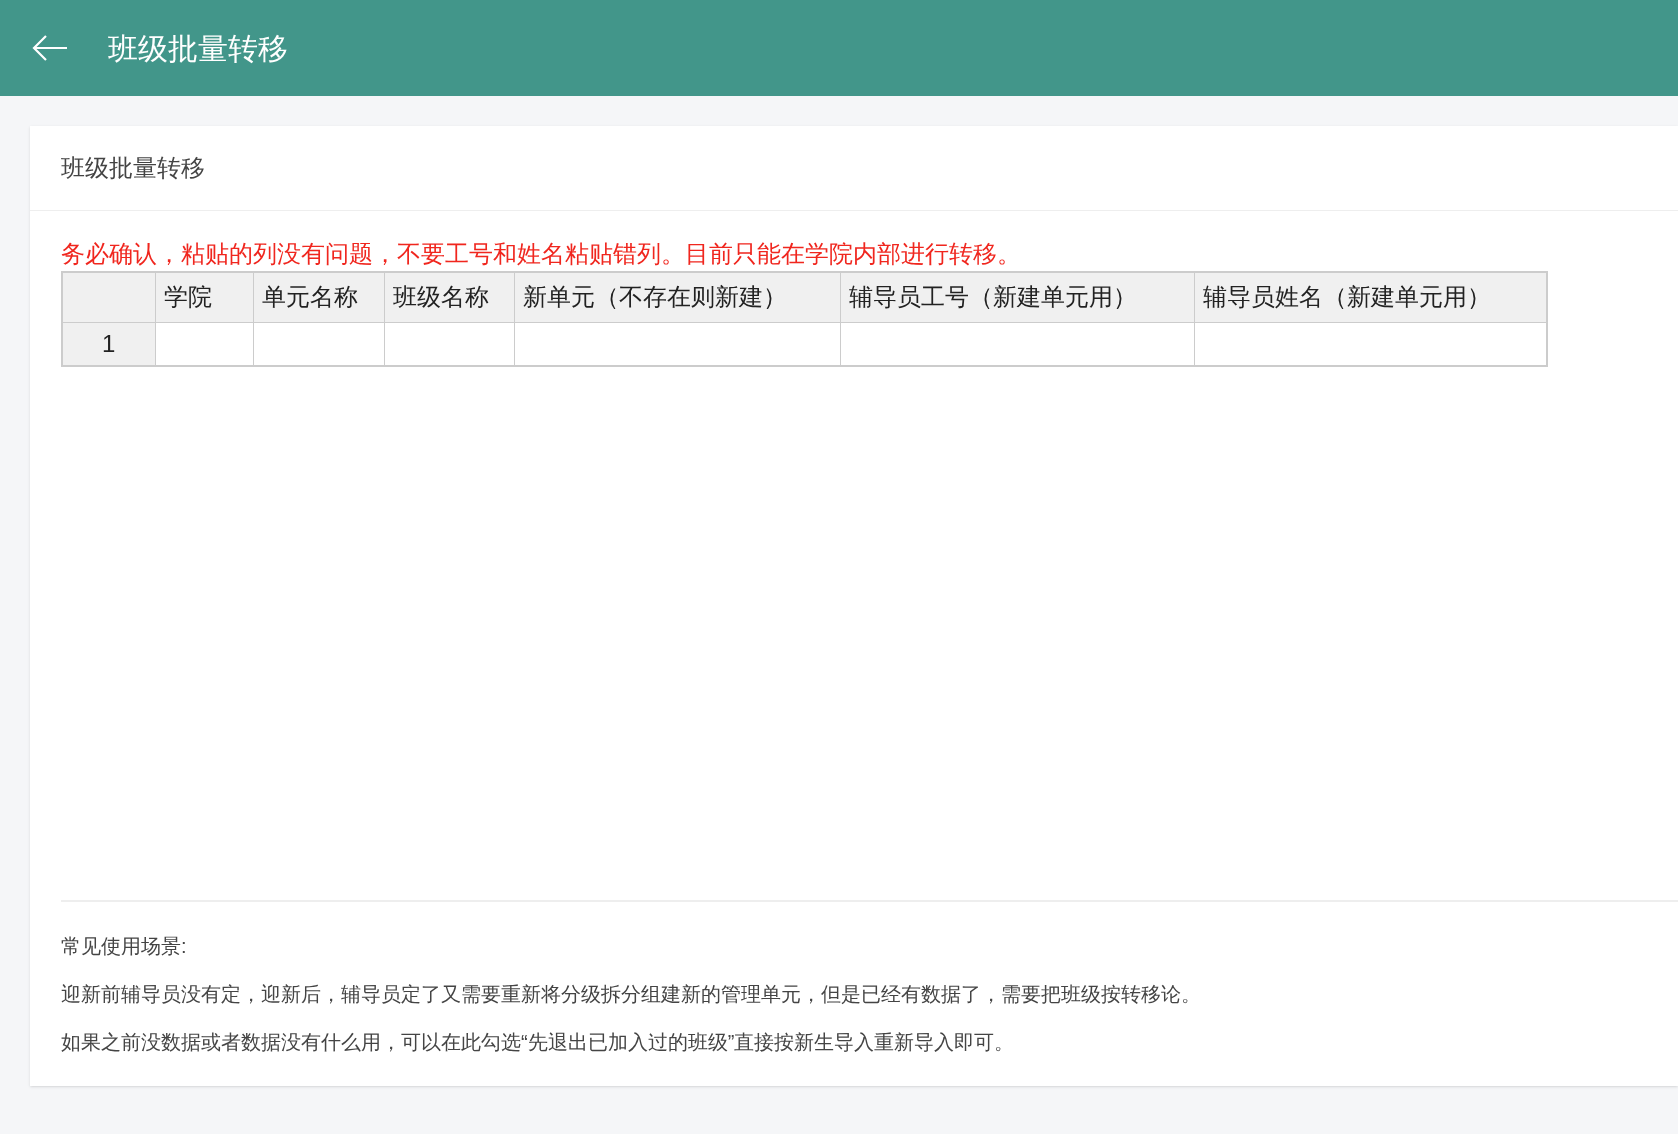 The width and height of the screenshot is (1678, 1134). What do you see at coordinates (538, 1042) in the screenshot?
I see `note-text: 如果之前没数据或者数据没有什么用，可以在此勾选“先退出已加入过的班级”直接按新生导入重新导入即可。` at bounding box center [538, 1042].